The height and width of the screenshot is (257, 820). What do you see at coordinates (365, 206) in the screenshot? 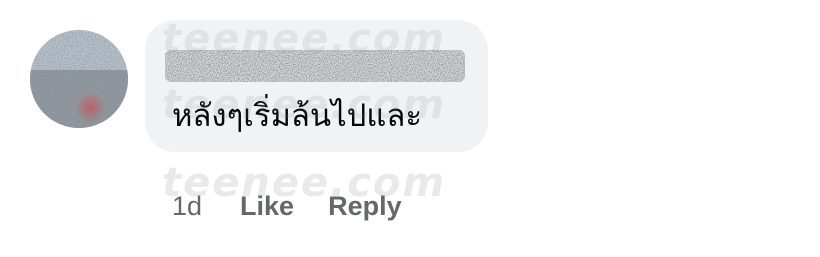
I see `reply-button: Reply` at bounding box center [365, 206].